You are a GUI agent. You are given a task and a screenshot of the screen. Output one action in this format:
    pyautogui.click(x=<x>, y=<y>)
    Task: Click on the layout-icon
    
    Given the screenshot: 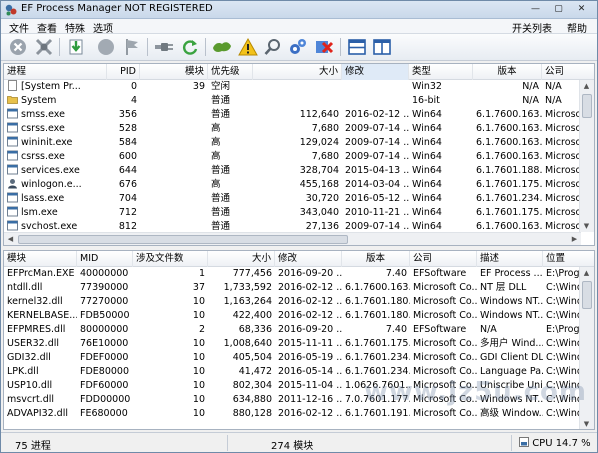 What is the action you would take?
    pyautogui.click(x=357, y=47)
    